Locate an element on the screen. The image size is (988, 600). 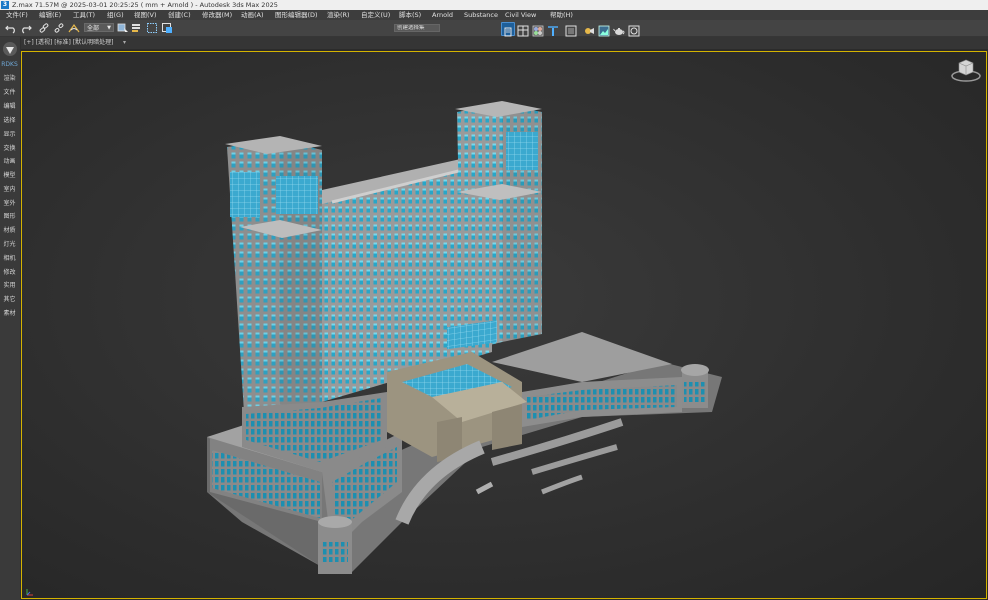
sidebar-item-exchange: 交换 is located at coordinates (9, 149).